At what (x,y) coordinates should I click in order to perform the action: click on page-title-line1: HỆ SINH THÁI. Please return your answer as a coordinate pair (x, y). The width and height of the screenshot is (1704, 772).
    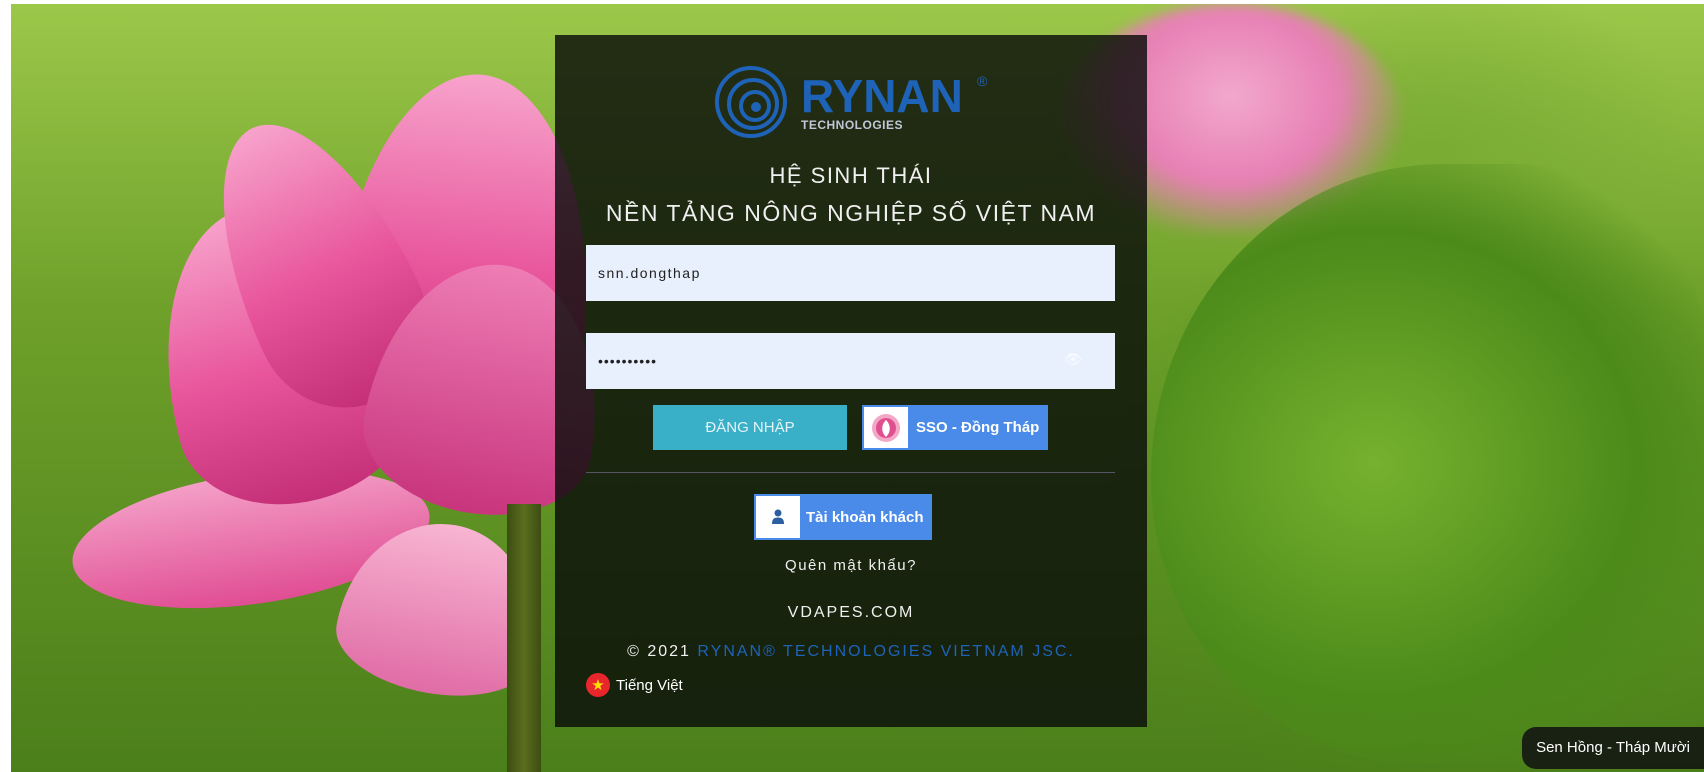
    Looking at the image, I should click on (851, 175).